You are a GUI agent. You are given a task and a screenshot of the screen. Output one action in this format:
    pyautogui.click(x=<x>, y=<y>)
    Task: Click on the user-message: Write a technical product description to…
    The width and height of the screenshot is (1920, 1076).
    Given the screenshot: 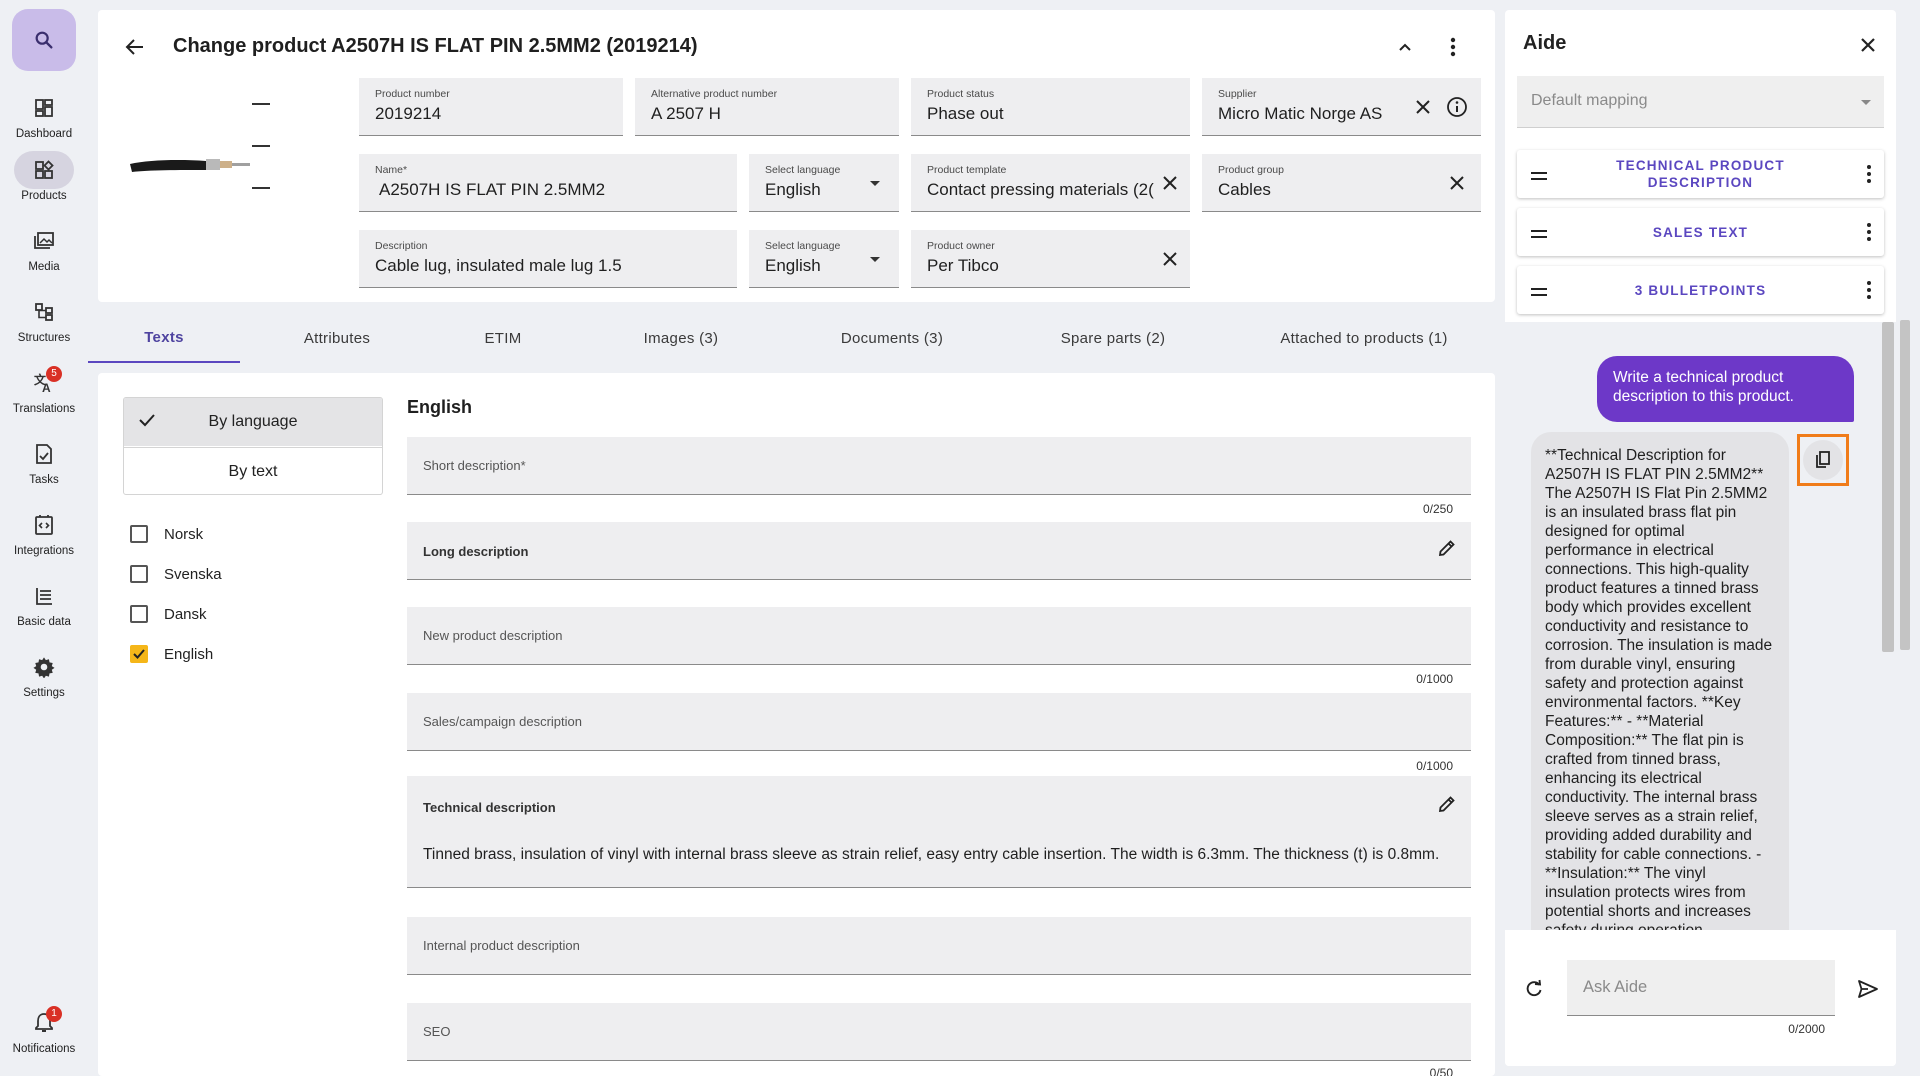 What is the action you would take?
    pyautogui.click(x=1725, y=389)
    